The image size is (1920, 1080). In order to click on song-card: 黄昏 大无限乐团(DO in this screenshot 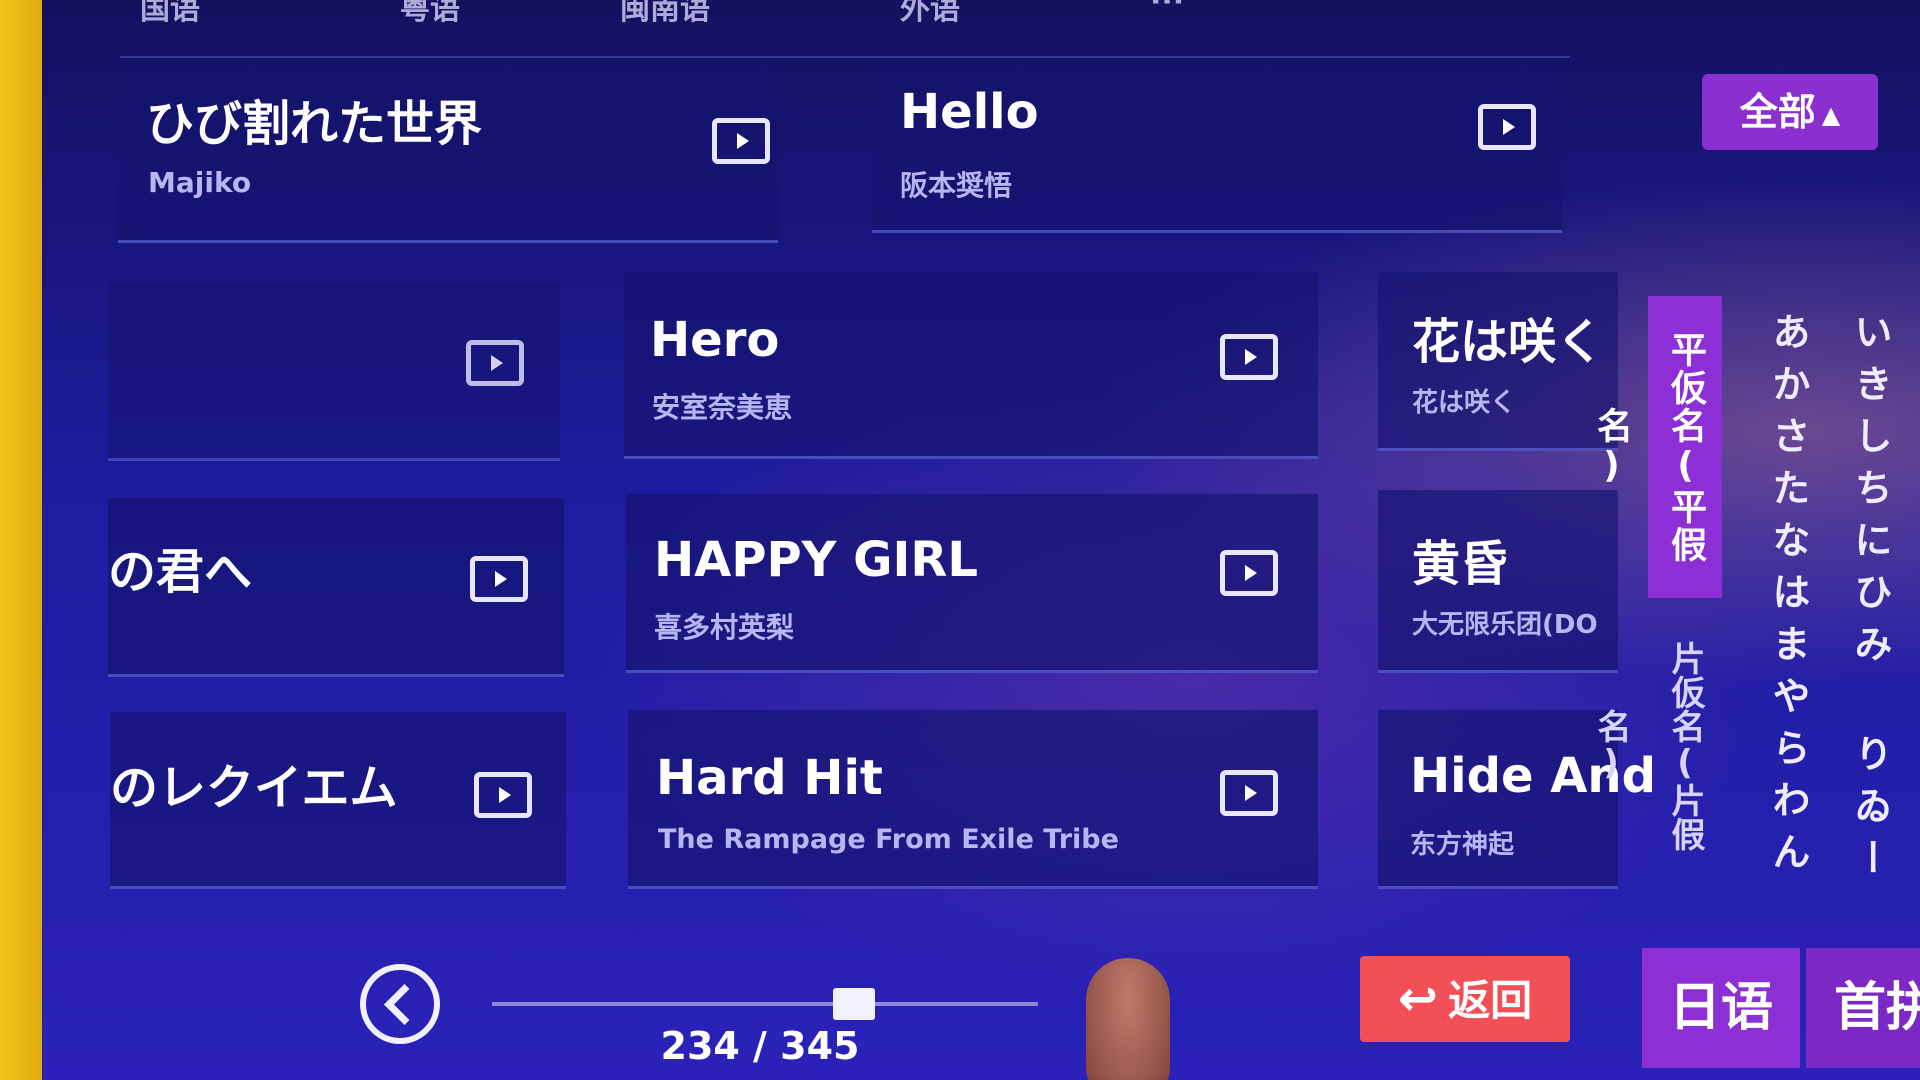, I will do `click(1498, 581)`.